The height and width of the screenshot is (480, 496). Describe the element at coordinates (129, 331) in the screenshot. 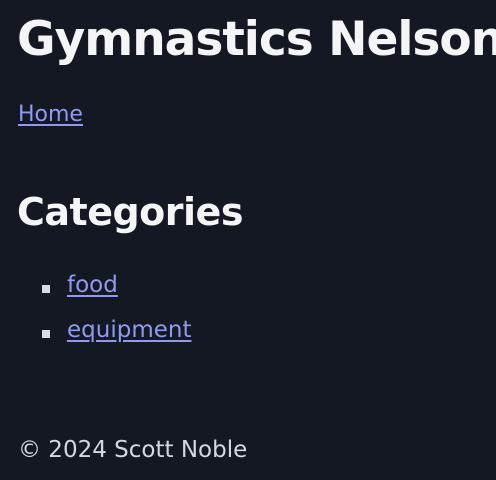

I see `category-link-equipment: equipment` at that location.